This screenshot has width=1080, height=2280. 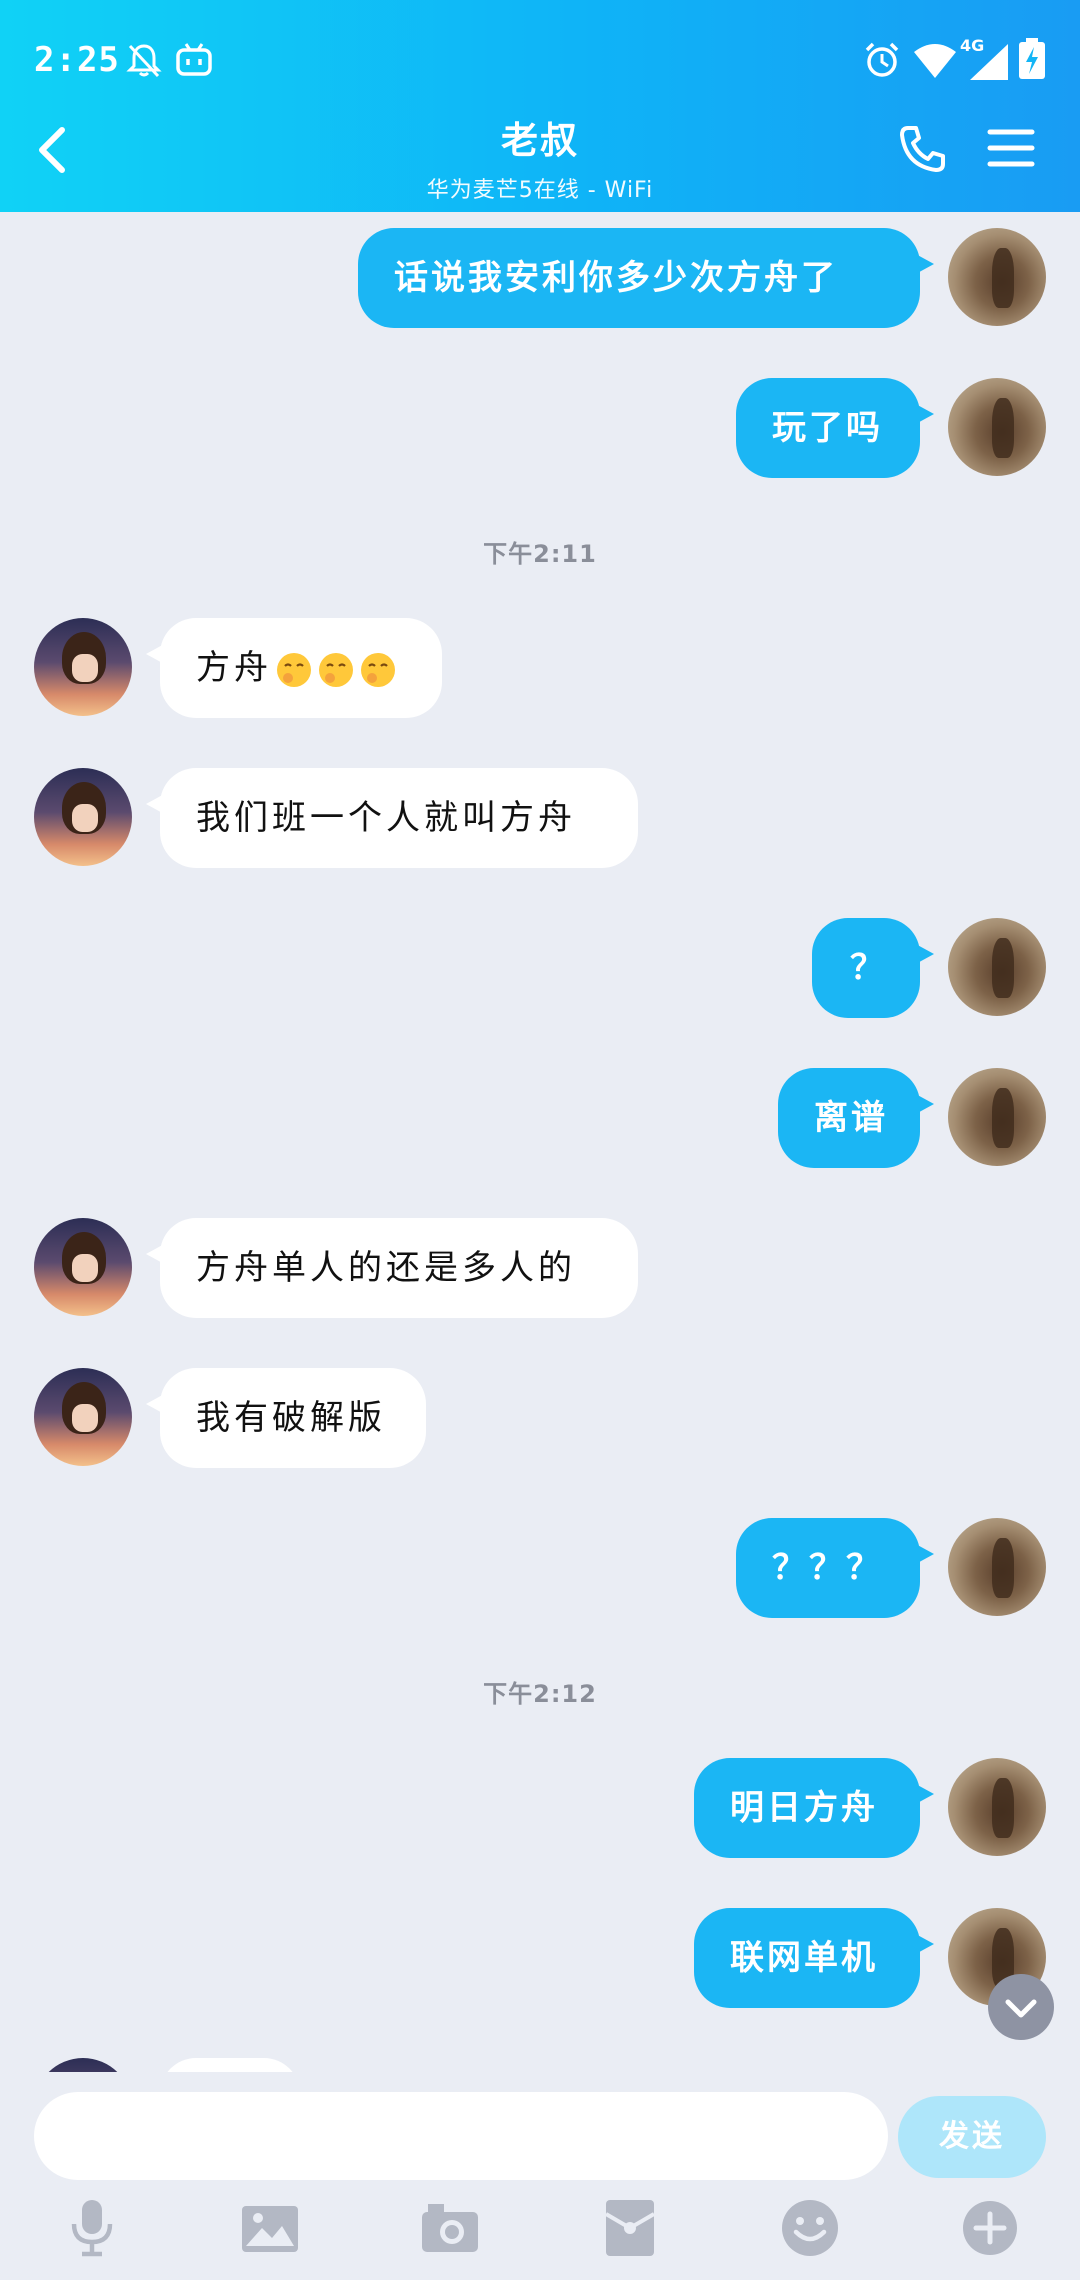 I want to click on signal-icon, so click(x=989, y=62).